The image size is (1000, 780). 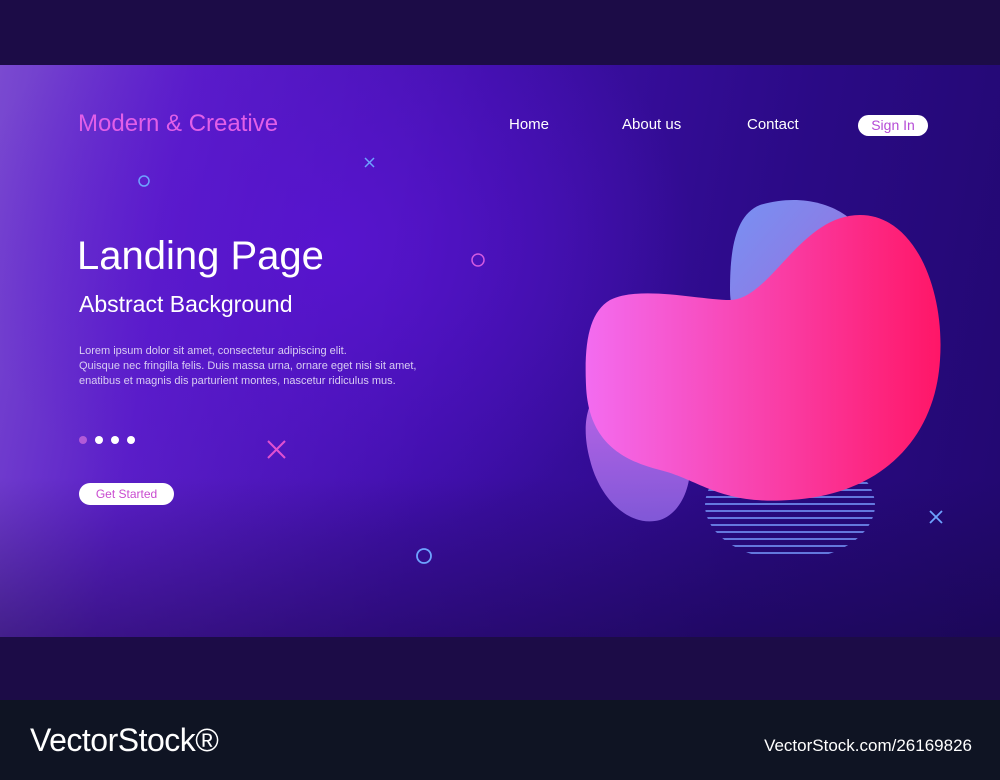 I want to click on nav-about-us: About us, so click(x=651, y=124).